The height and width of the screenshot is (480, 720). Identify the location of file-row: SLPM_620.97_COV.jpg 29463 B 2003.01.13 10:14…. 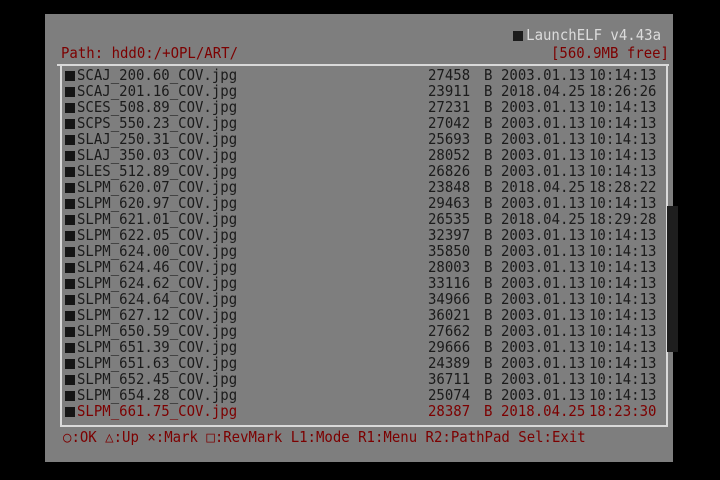
(359, 204).